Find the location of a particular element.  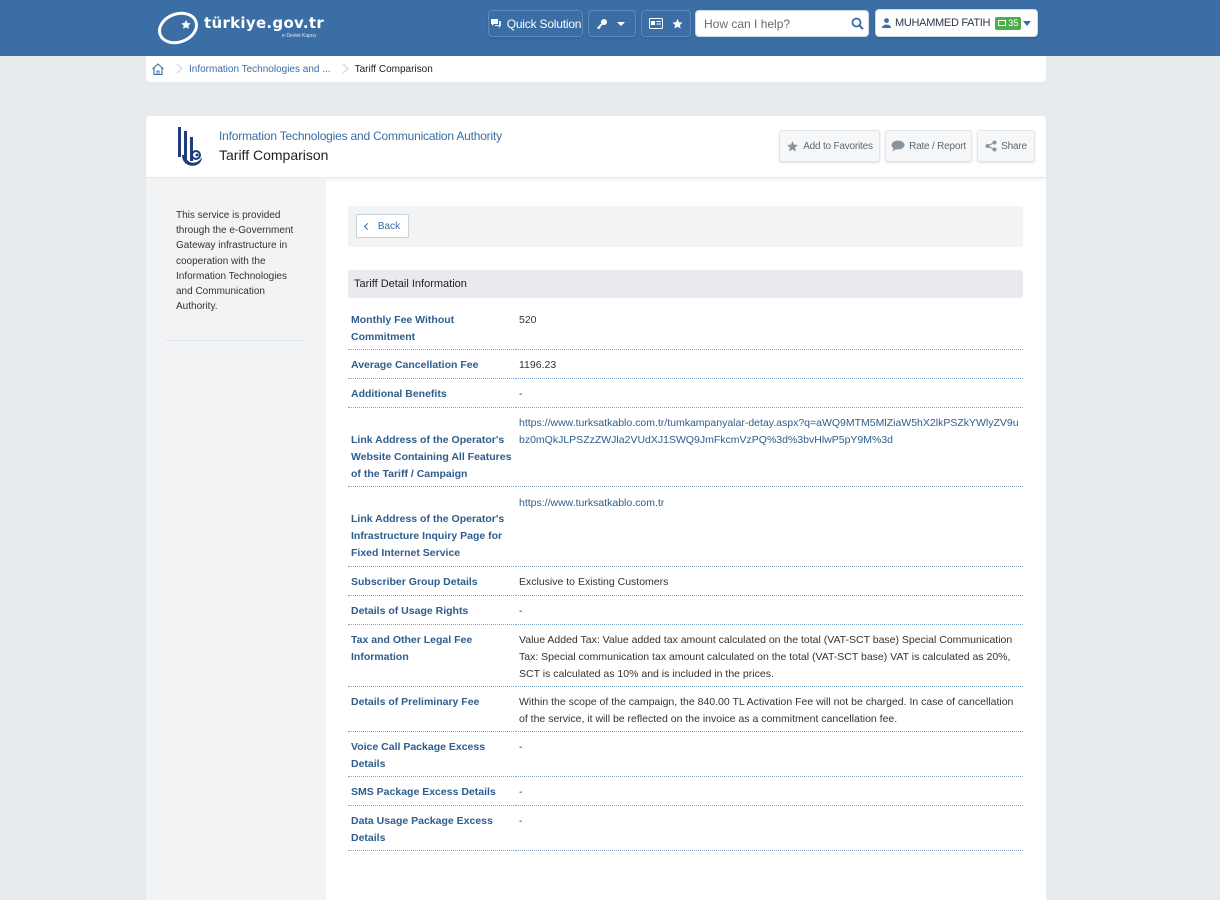

detail-row: Average Cancellation Fee 1196.23 is located at coordinates (685, 364).